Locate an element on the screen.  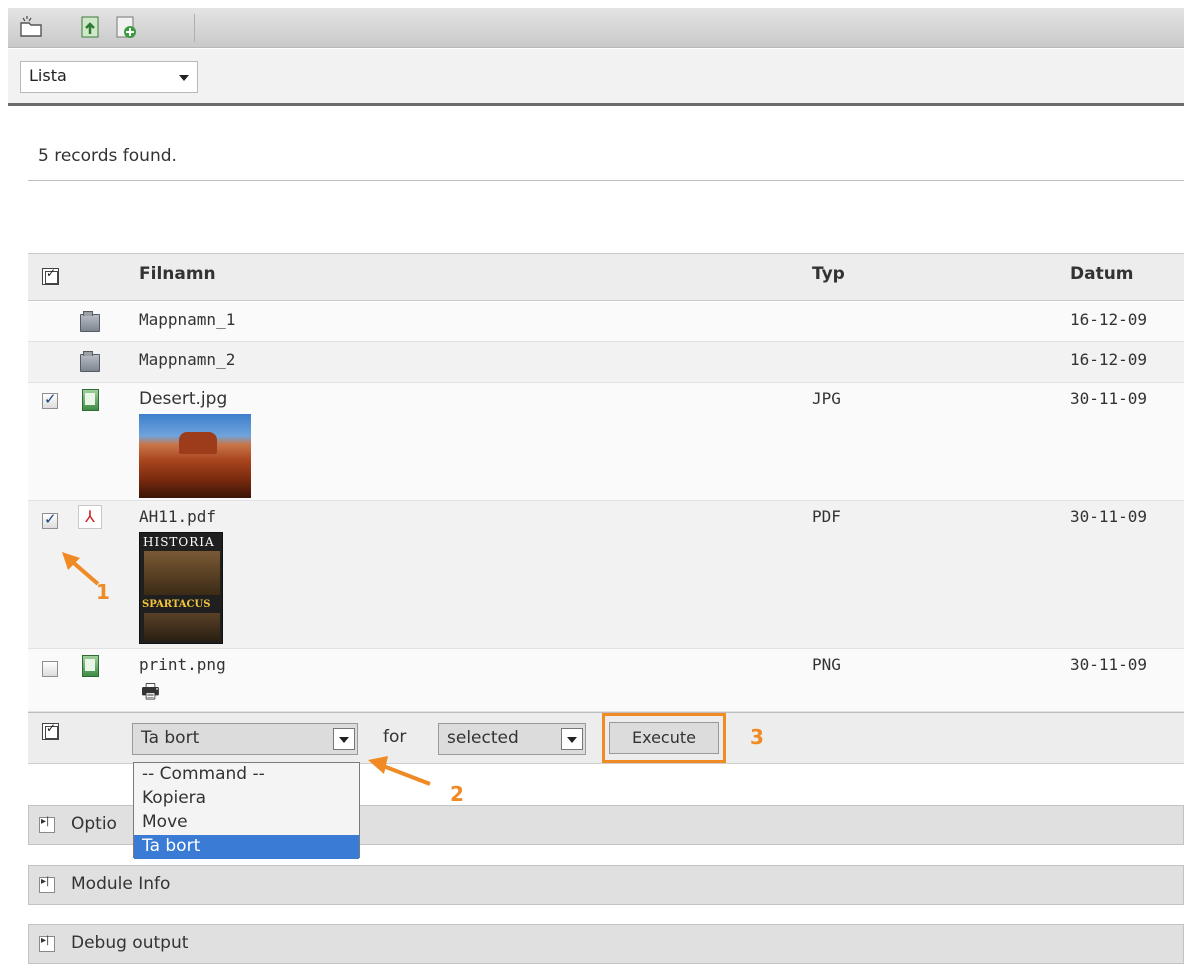
view-select-value: Lista is located at coordinates (48, 75).